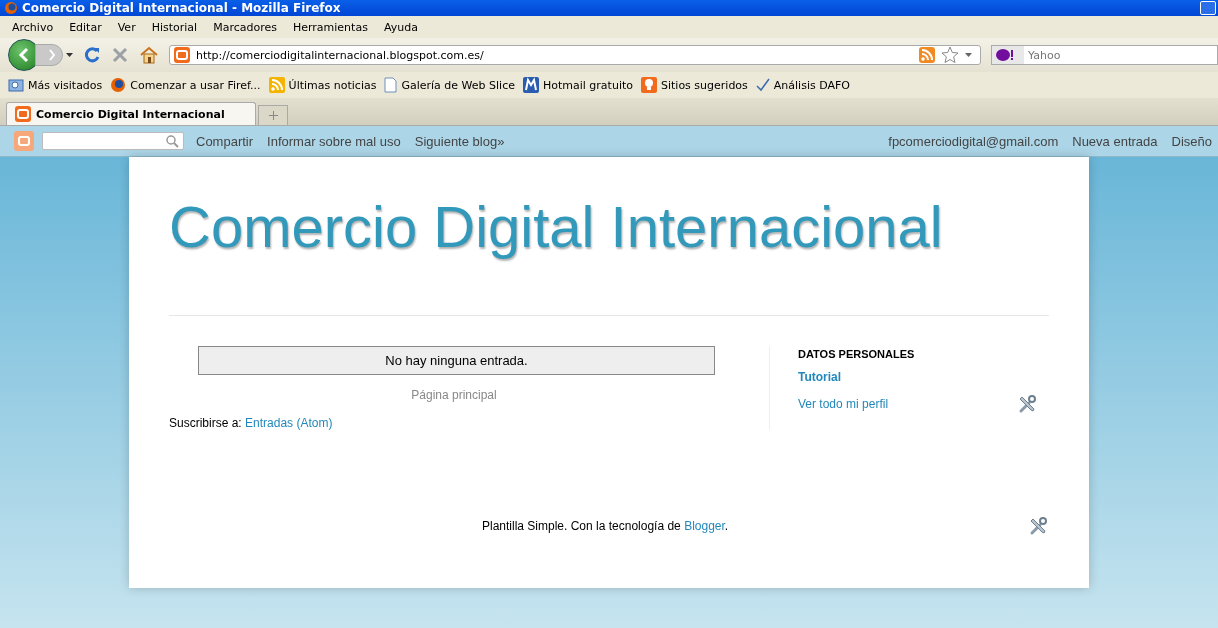 This screenshot has height=628, width=1218. I want to click on minimize-button, so click(1208, 8).